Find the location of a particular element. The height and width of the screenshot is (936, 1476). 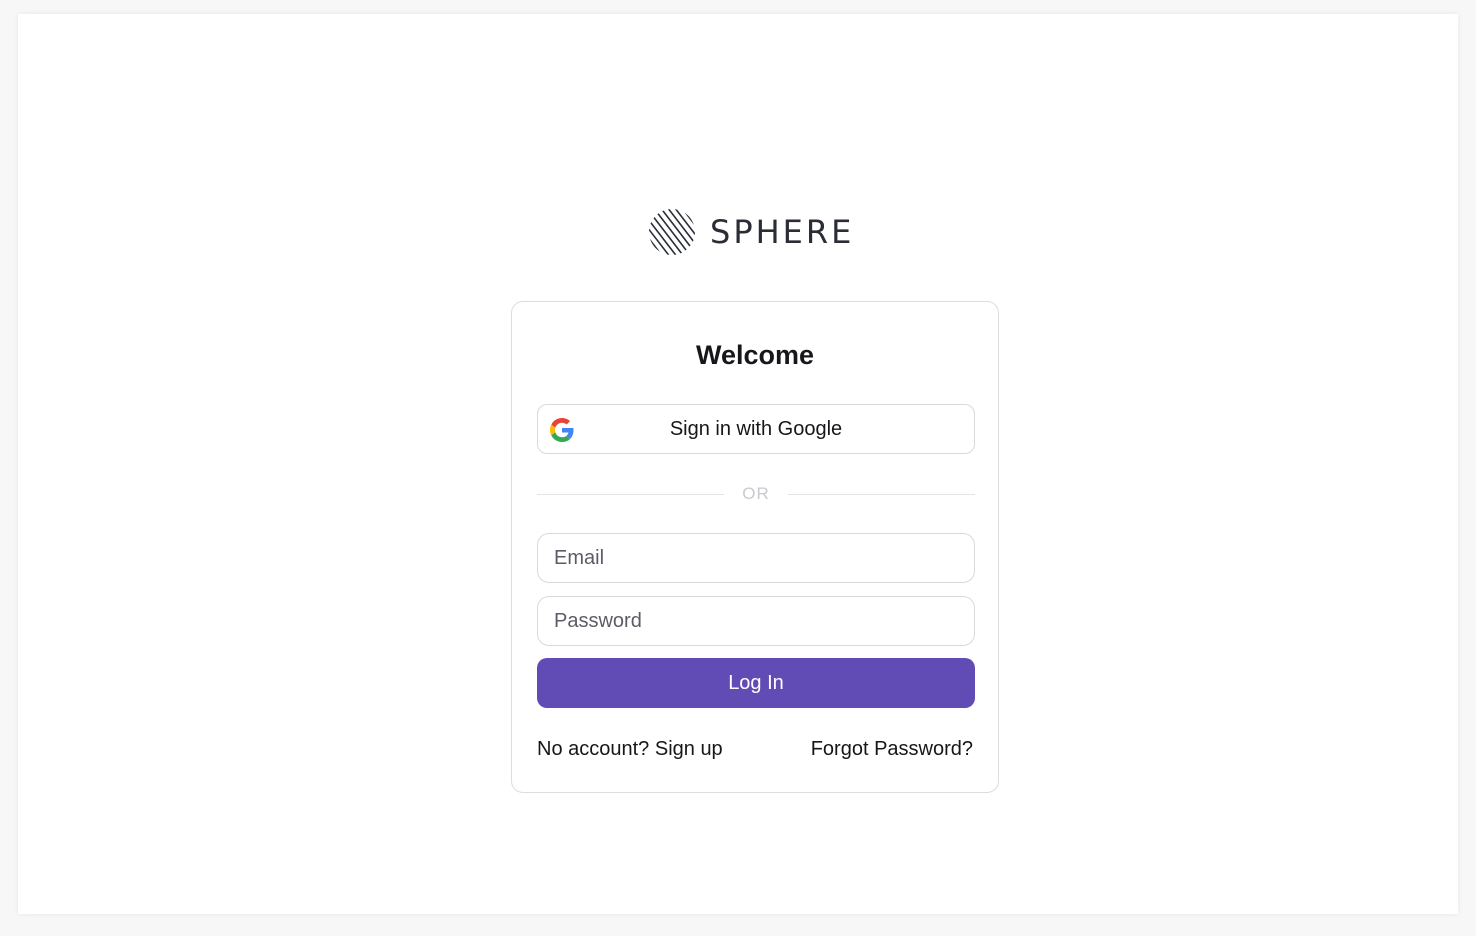

forgot-password-link: Forgot Password? is located at coordinates (892, 749).